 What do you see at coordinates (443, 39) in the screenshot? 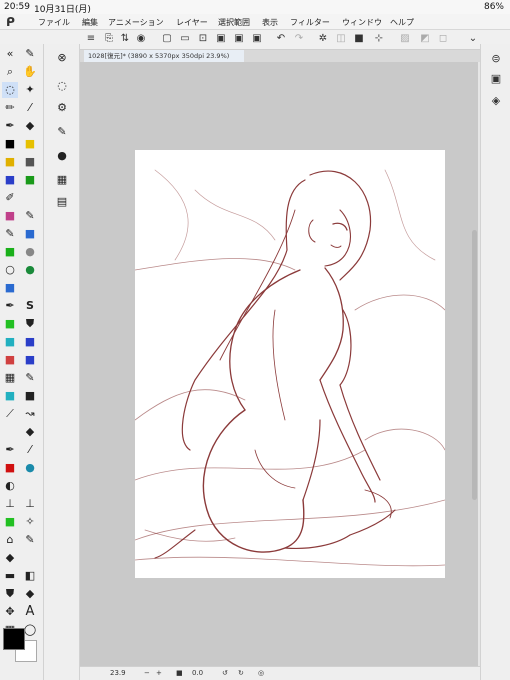
I see `selection-fill-icon: ◻` at bounding box center [443, 39].